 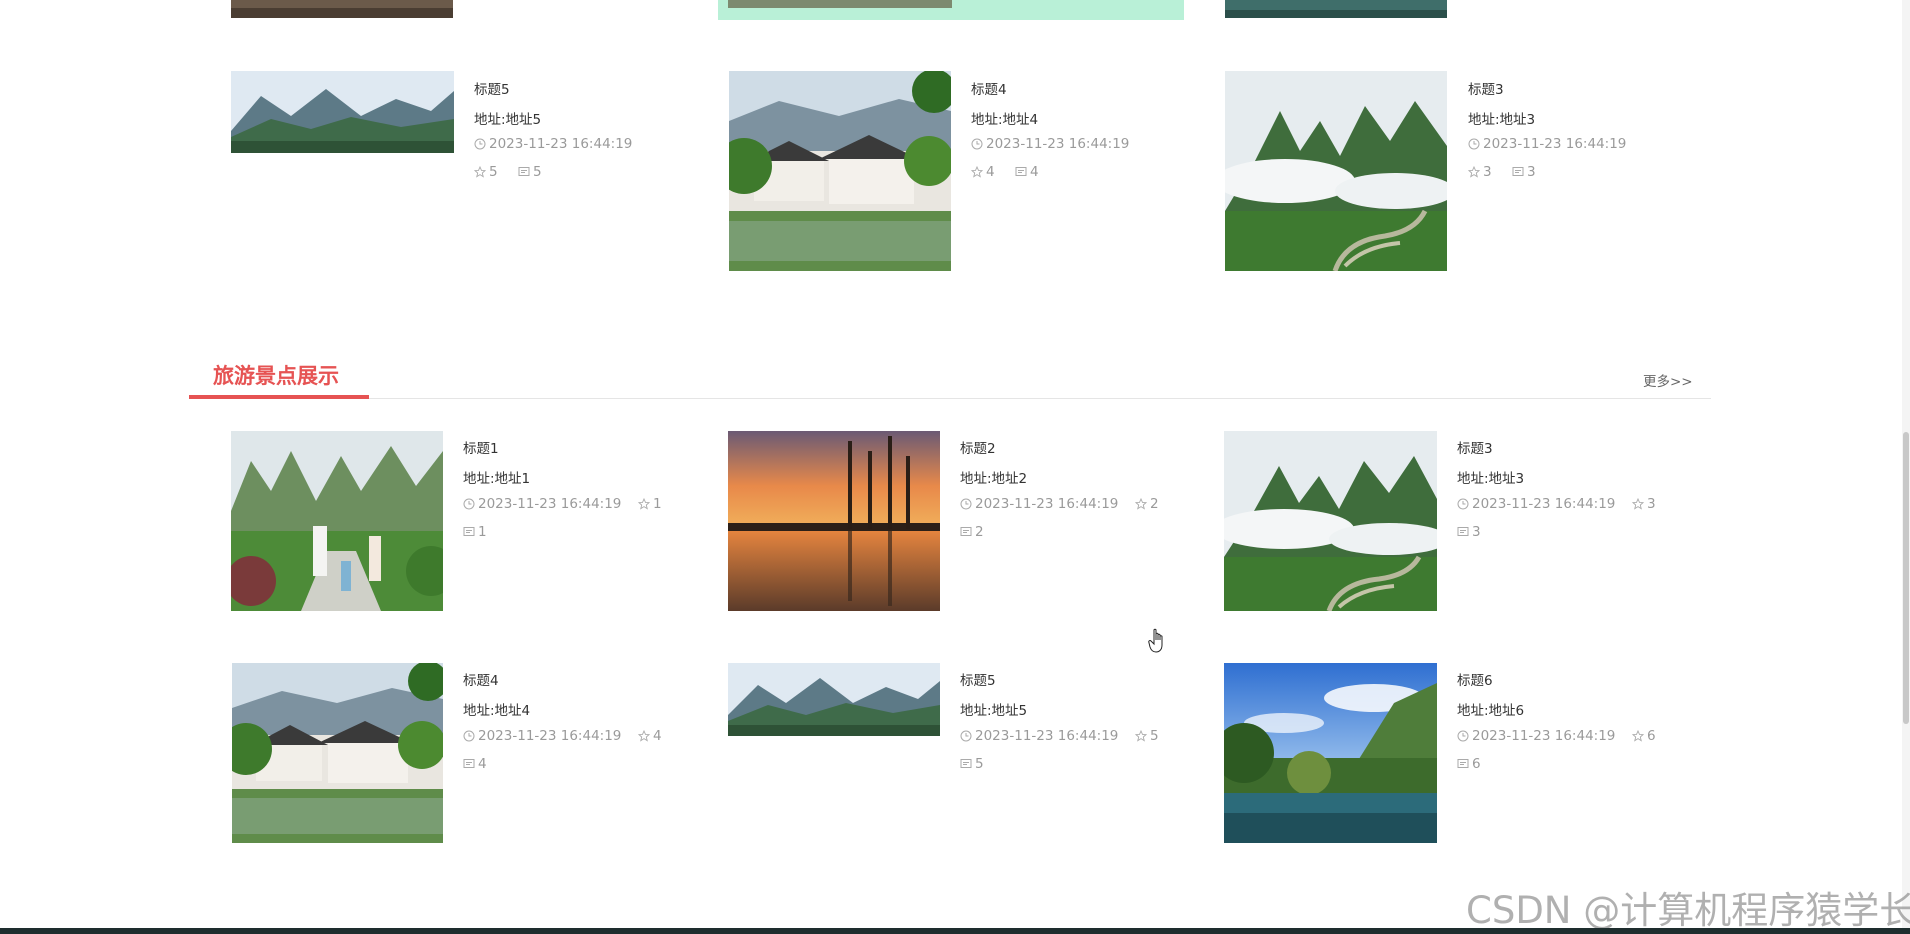 What do you see at coordinates (342, 9) in the screenshot?
I see `partial-thumb-left` at bounding box center [342, 9].